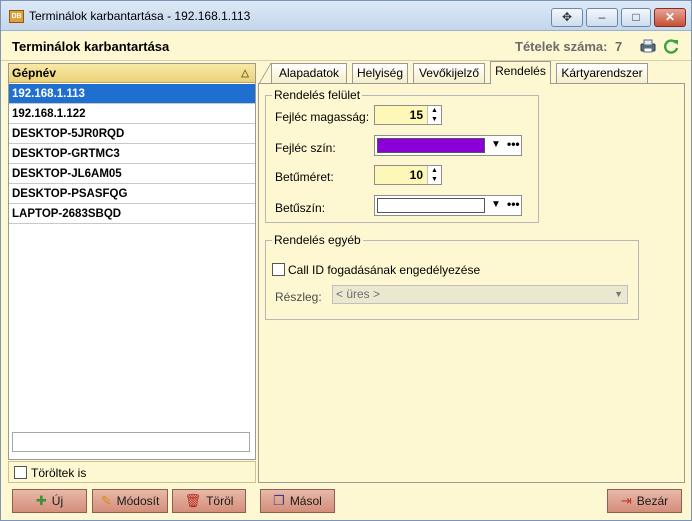 The image size is (692, 521). Describe the element at coordinates (20, 472) in the screenshot. I see `show-deleted-checkbox` at that location.